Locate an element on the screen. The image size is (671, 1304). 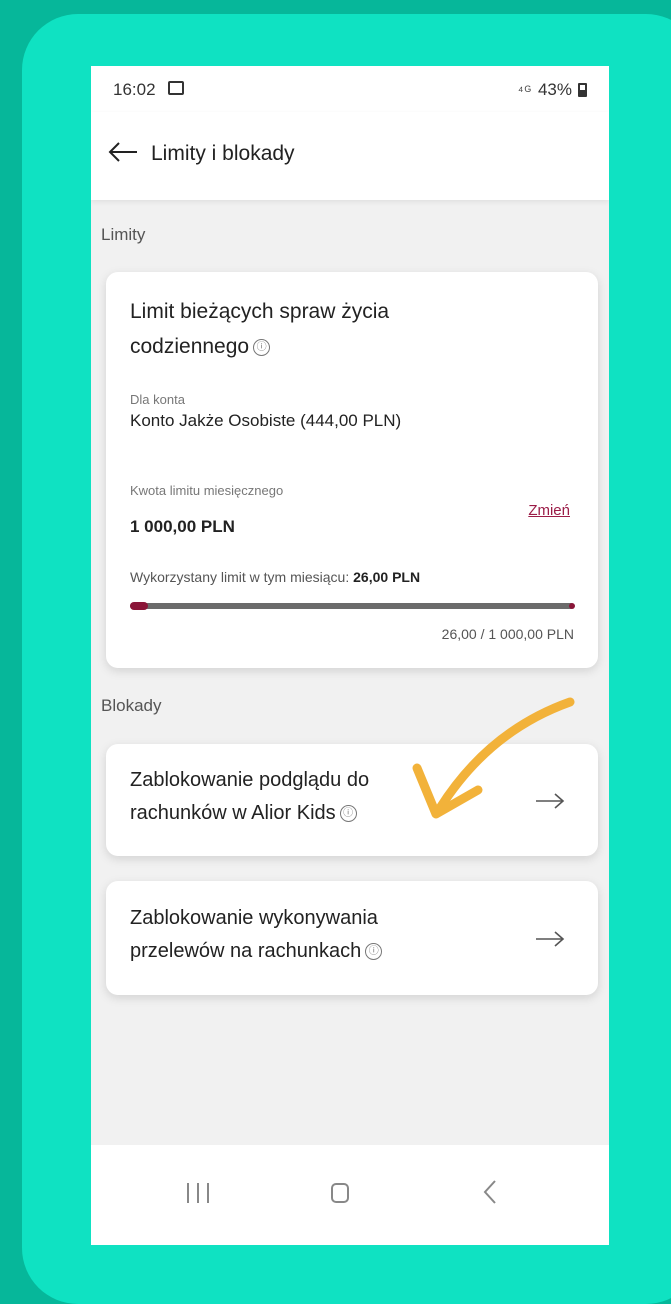
status-time: 16:02 is located at coordinates (134, 89).